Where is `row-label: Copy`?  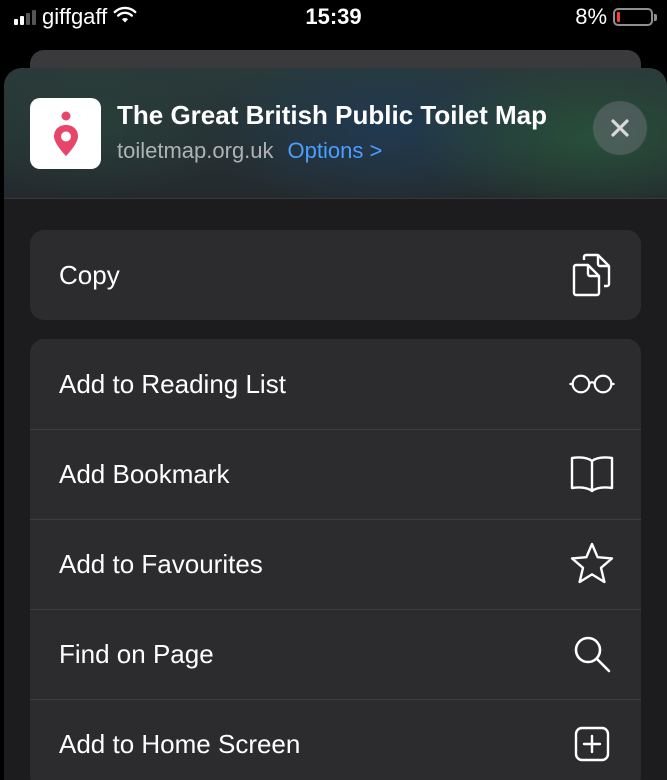 row-label: Copy is located at coordinates (89, 274).